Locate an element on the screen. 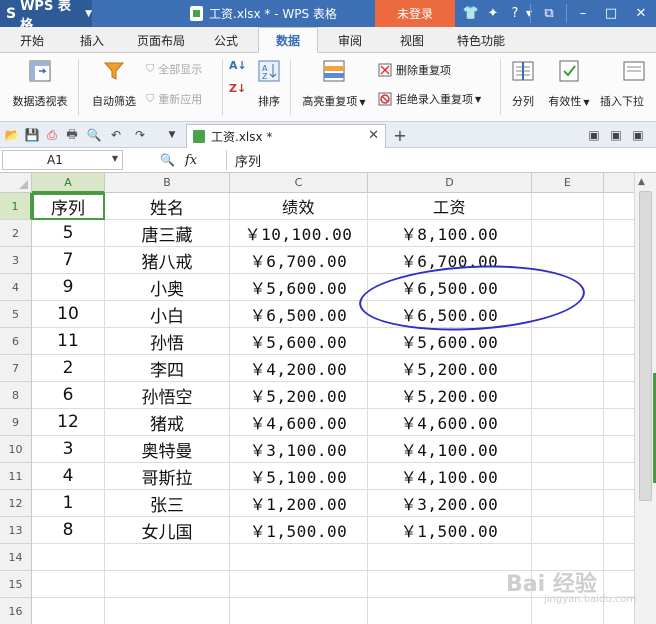 This screenshot has width=656, height=624. cell-c2: ￥10,100.00 is located at coordinates (299, 233).